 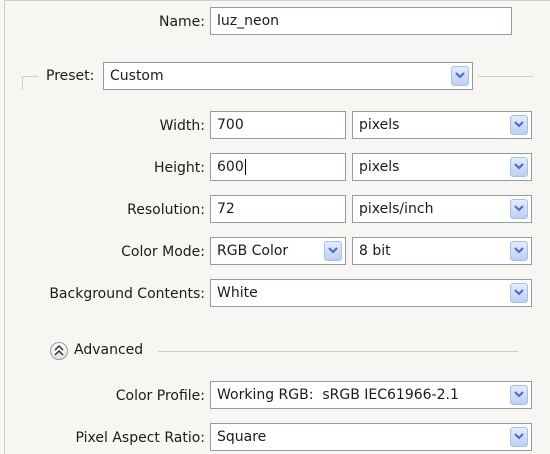 What do you see at coordinates (166, 210) in the screenshot?
I see `resolution-label: Resolution:` at bounding box center [166, 210].